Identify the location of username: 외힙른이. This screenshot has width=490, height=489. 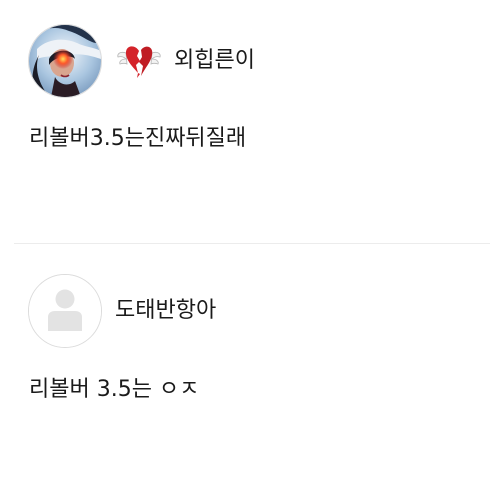
(214, 61).